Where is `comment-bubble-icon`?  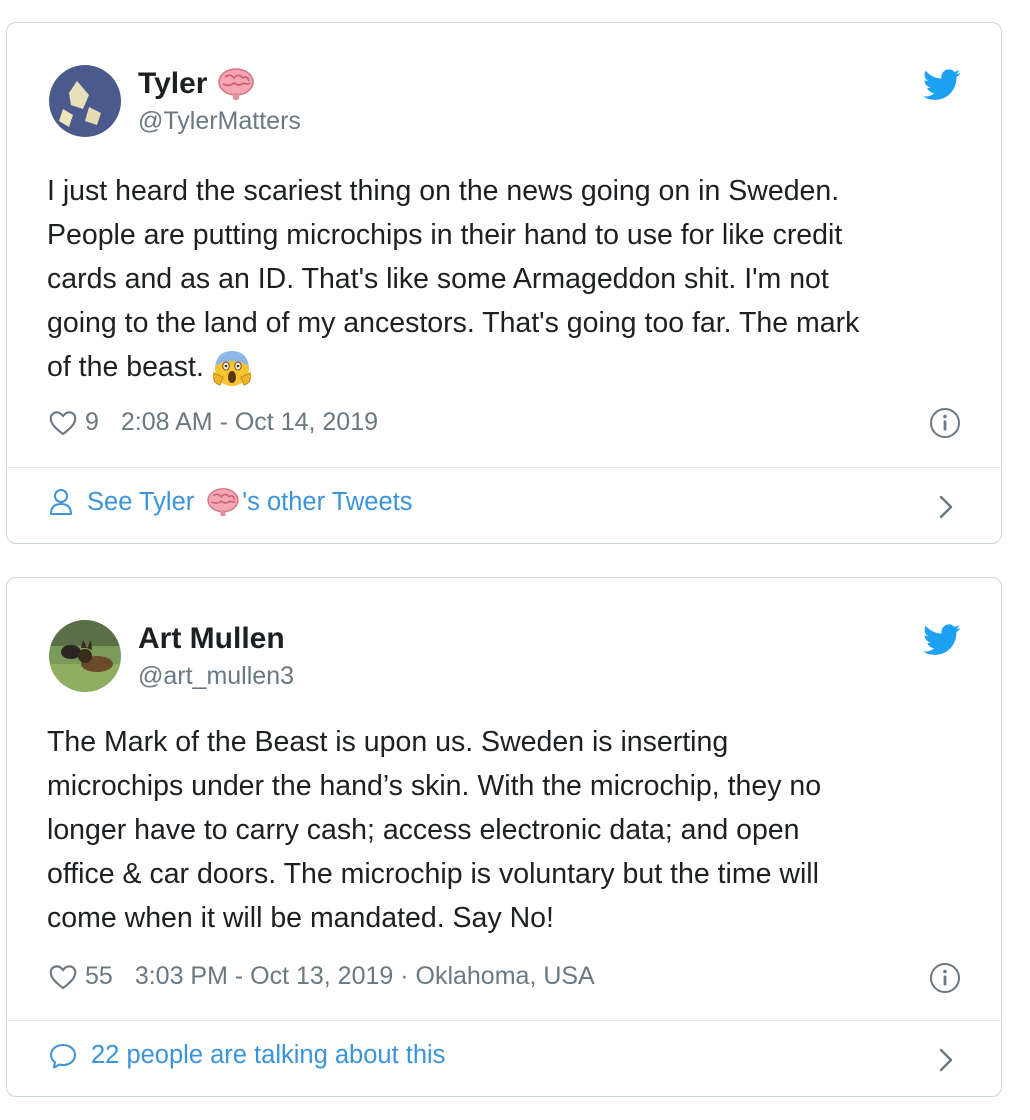 comment-bubble-icon is located at coordinates (63, 1056).